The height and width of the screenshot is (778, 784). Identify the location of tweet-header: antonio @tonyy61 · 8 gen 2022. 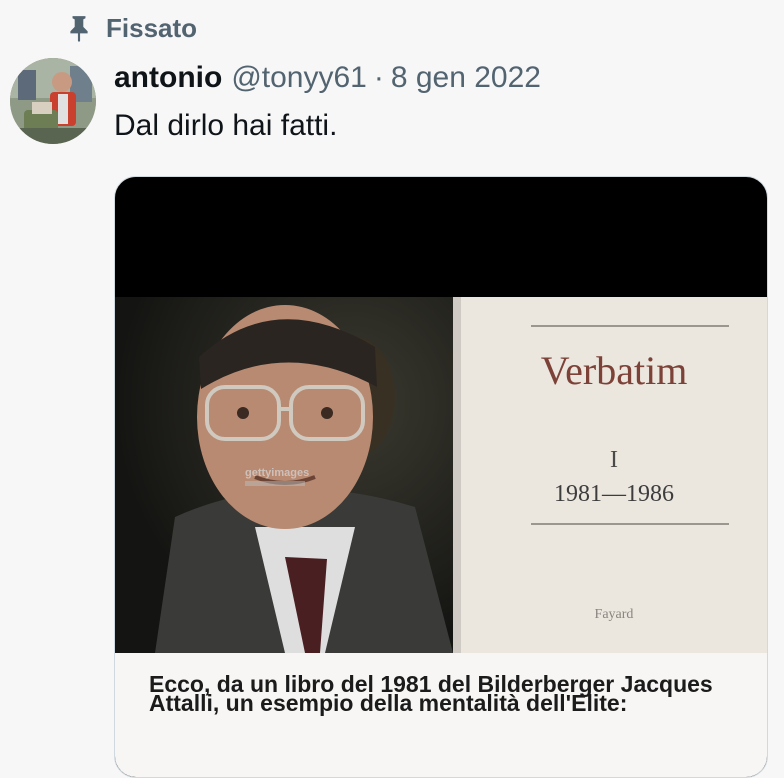
(327, 78).